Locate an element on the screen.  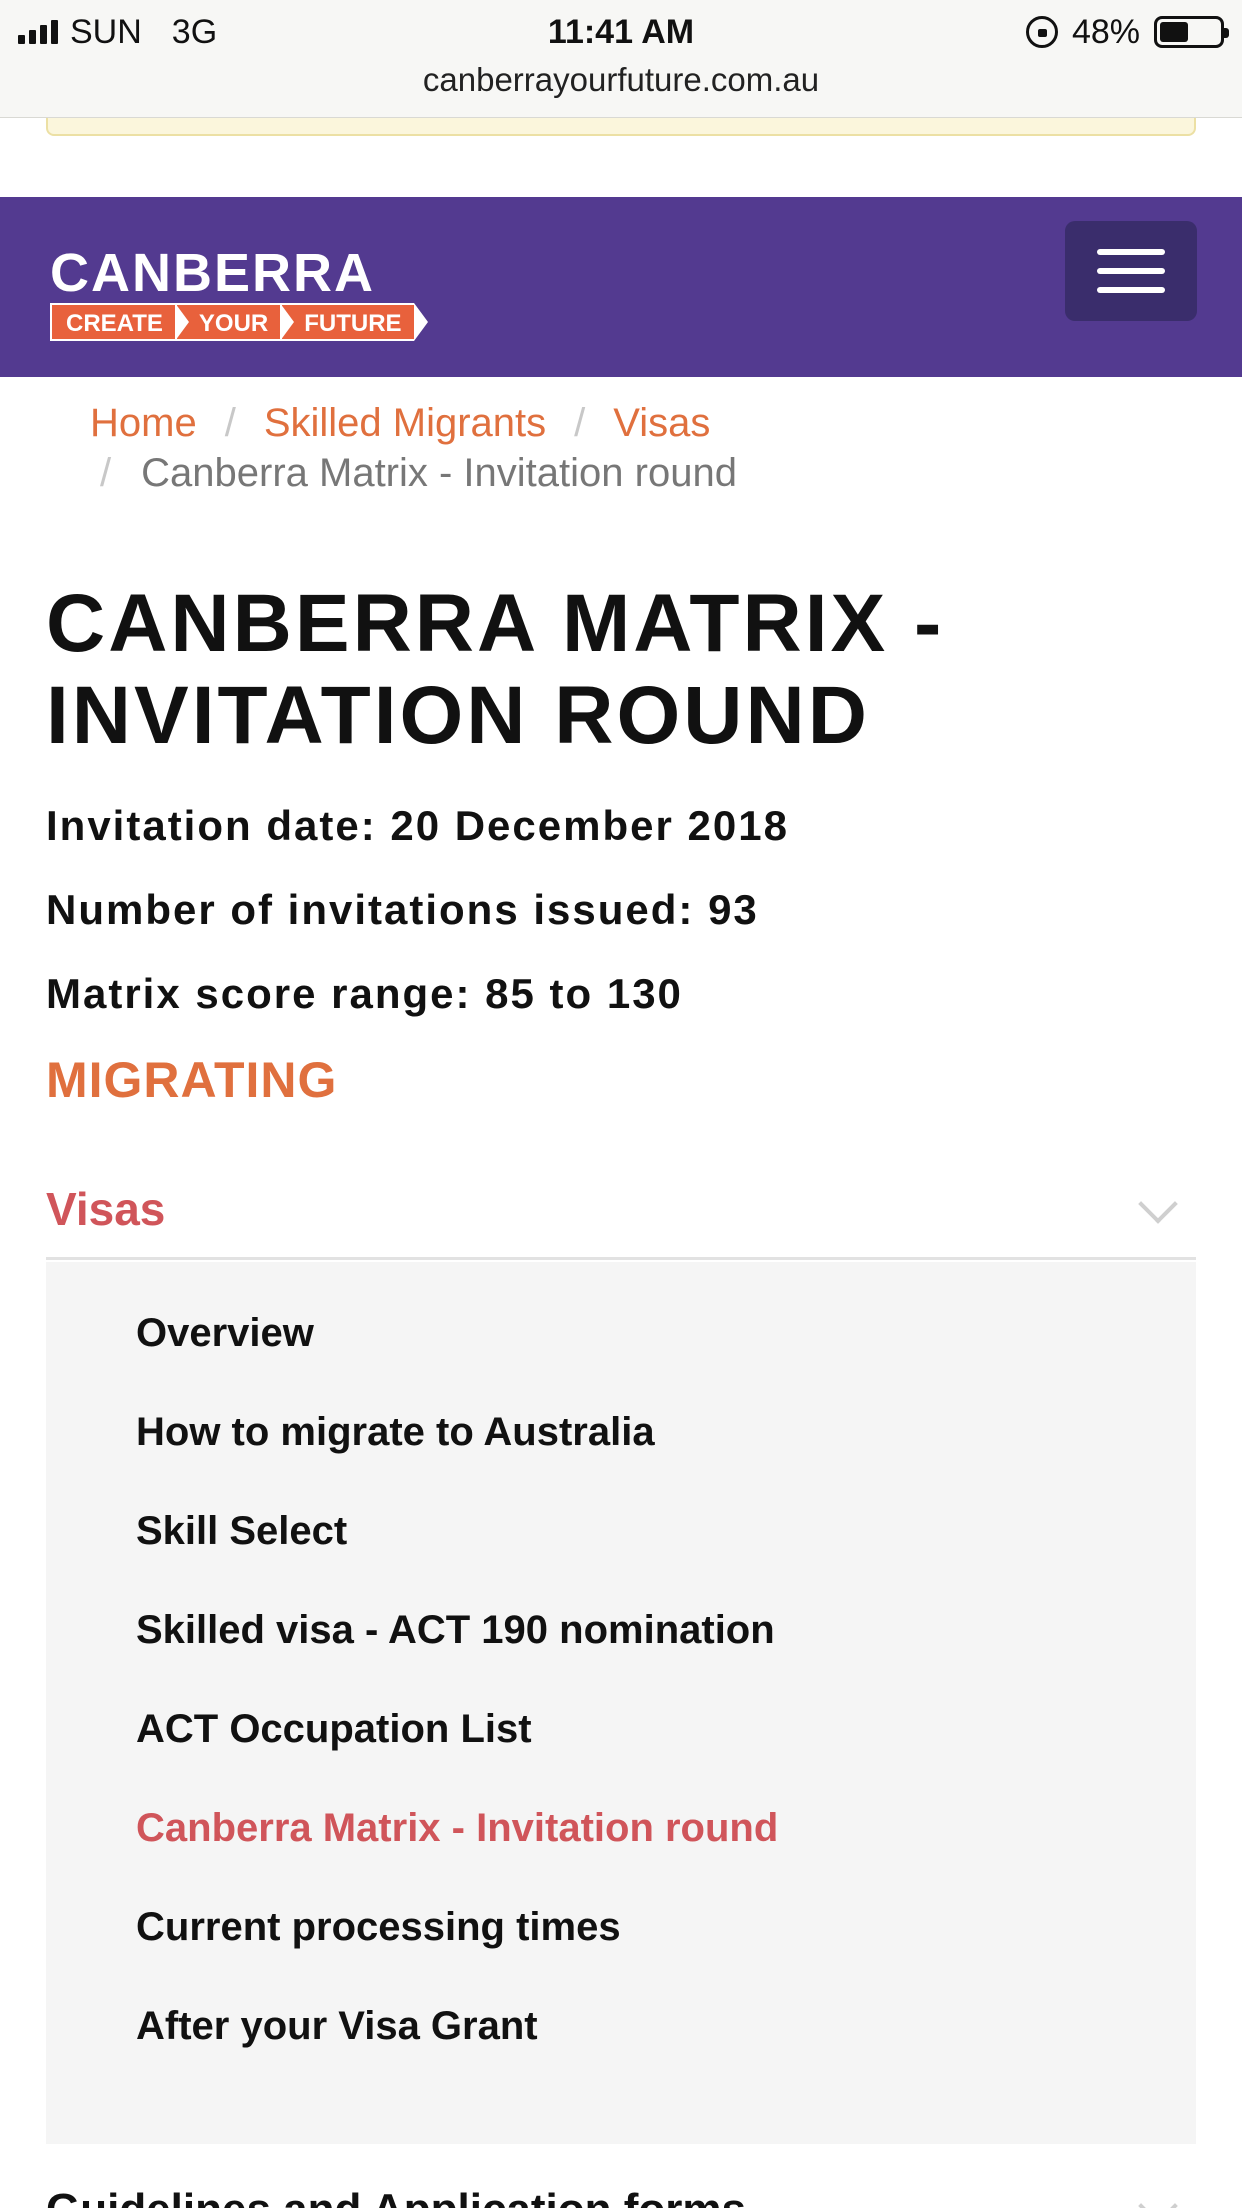
battery-fill is located at coordinates (1174, 32).